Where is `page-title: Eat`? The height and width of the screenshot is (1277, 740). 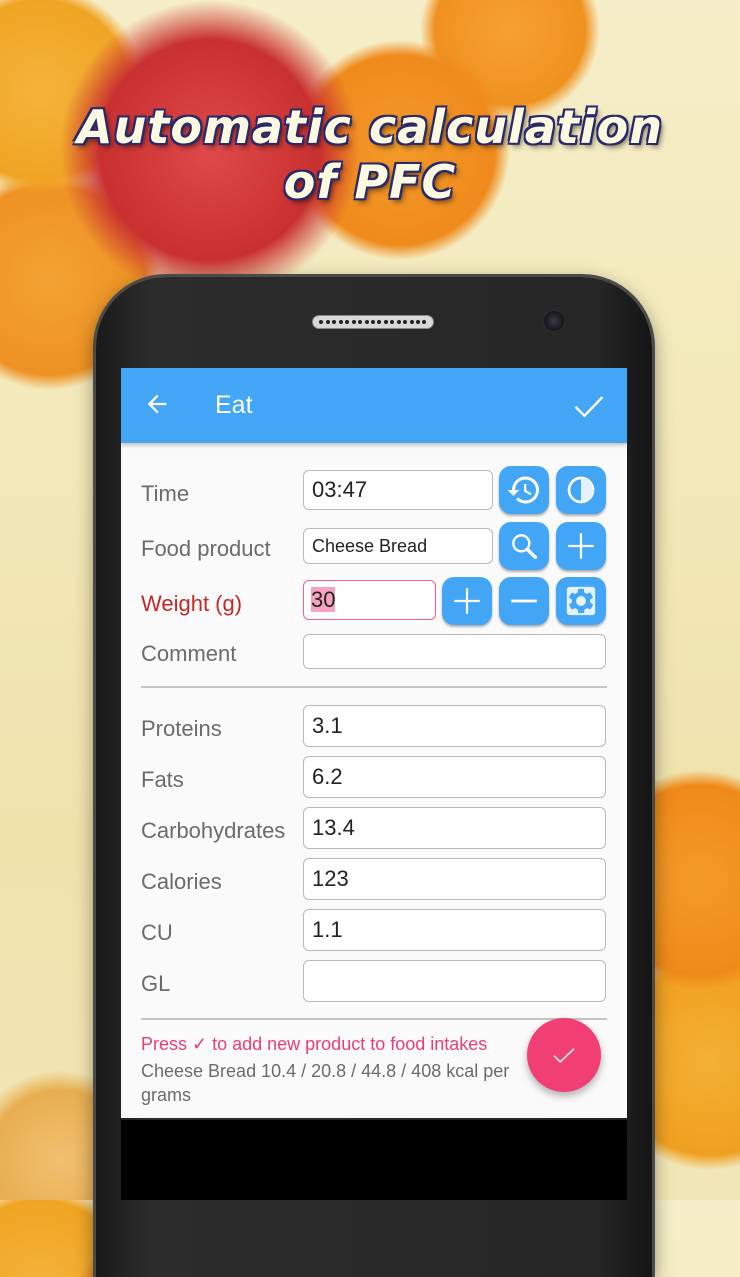
page-title: Eat is located at coordinates (234, 405).